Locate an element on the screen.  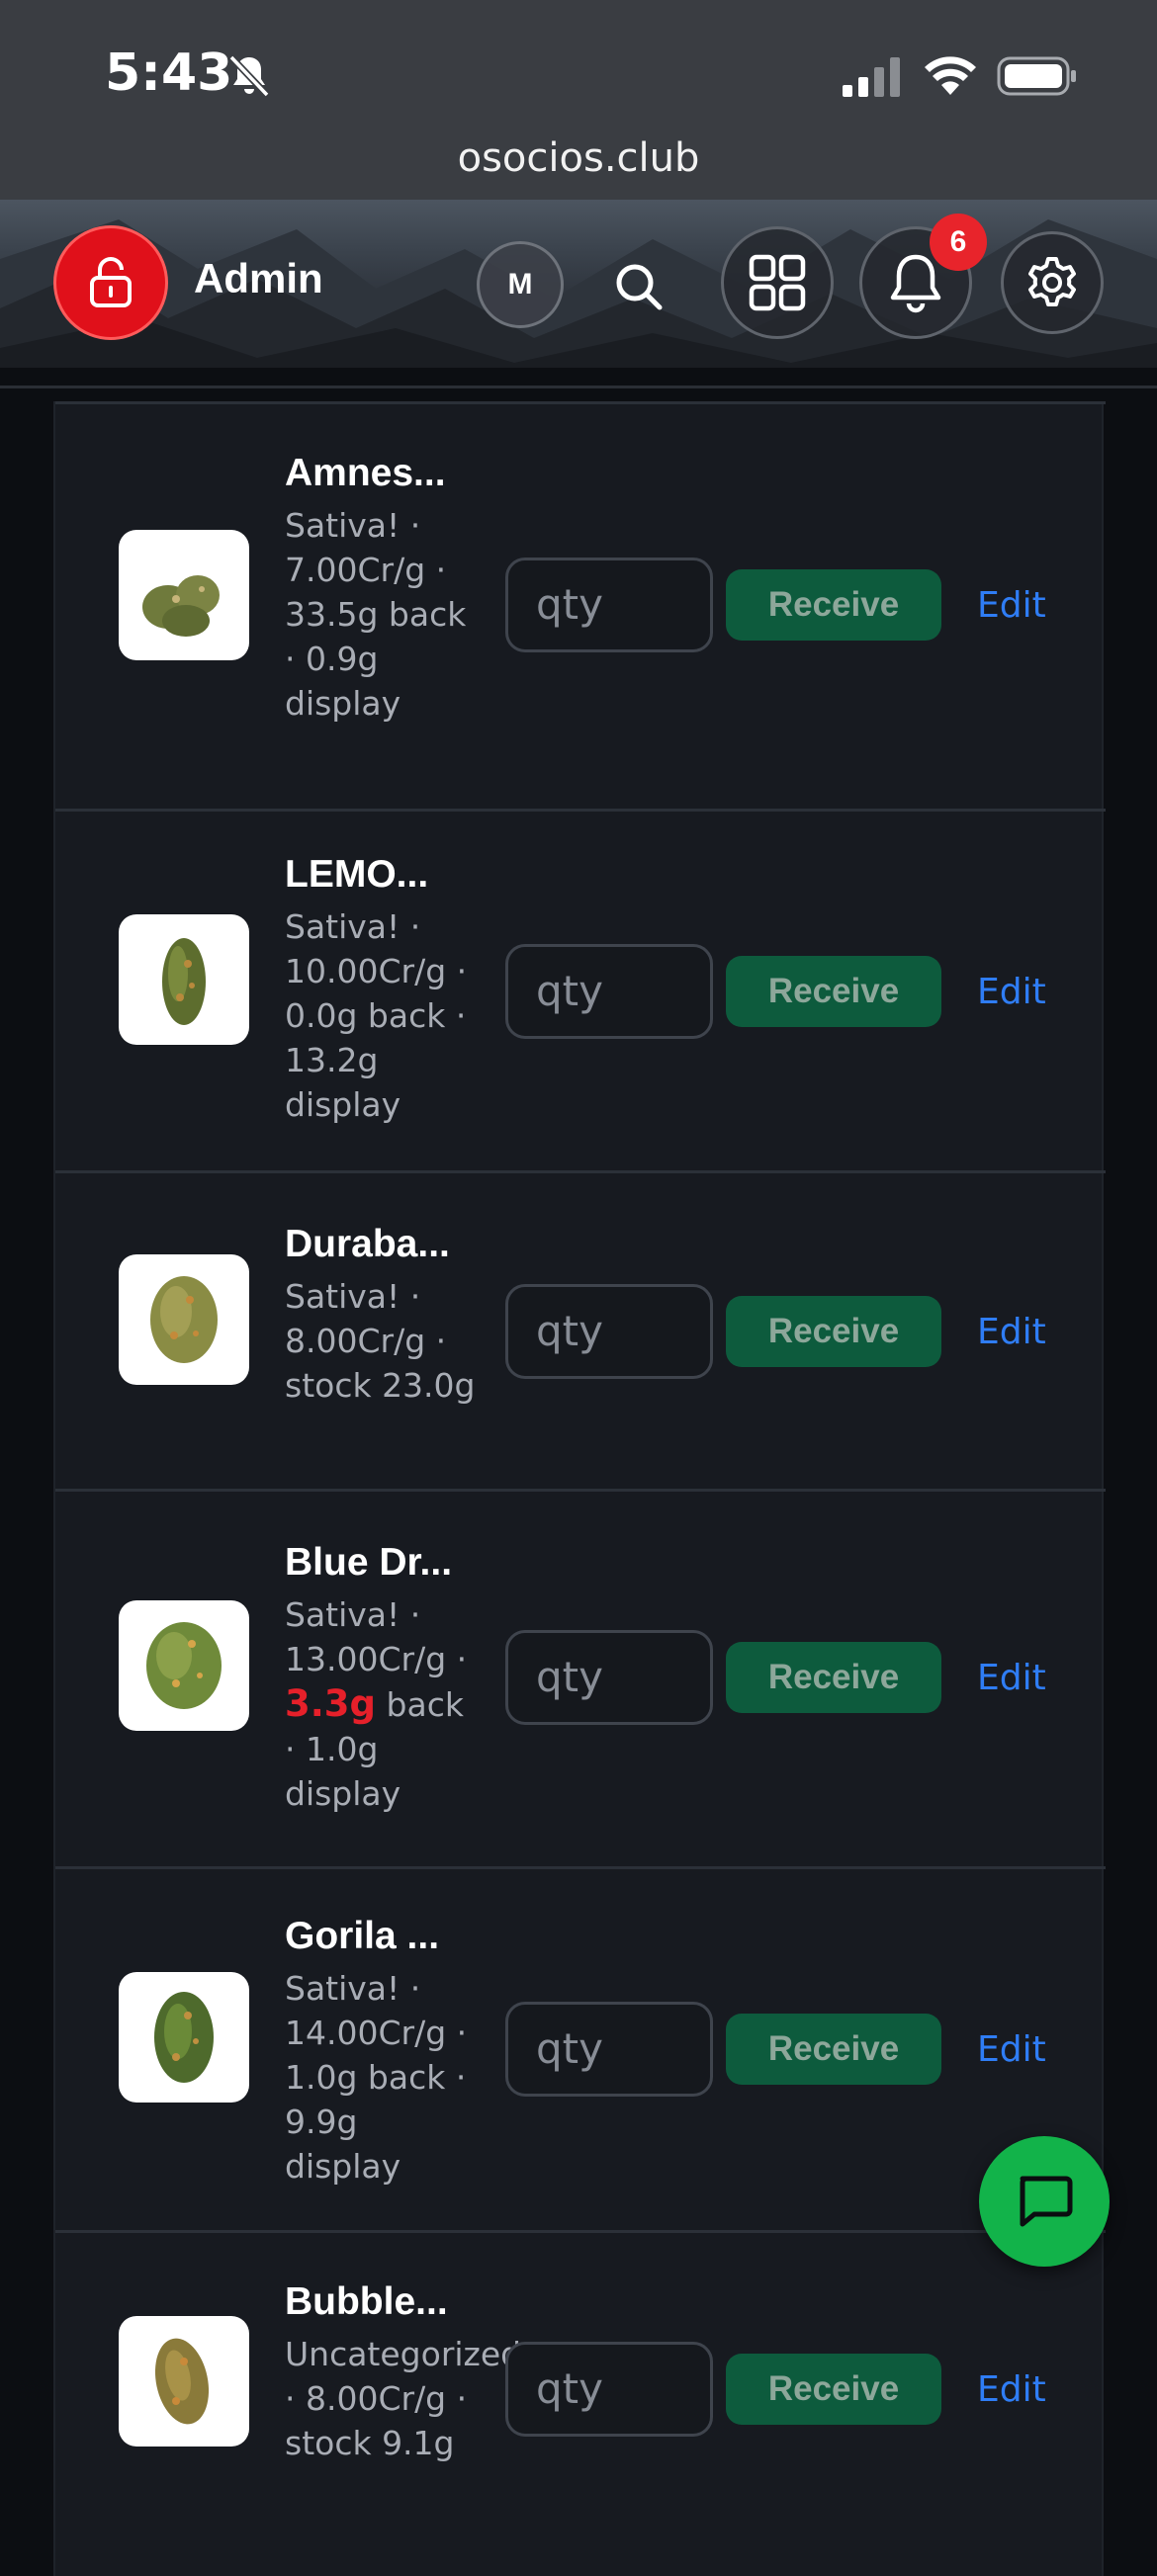
search-button is located at coordinates (638, 286).